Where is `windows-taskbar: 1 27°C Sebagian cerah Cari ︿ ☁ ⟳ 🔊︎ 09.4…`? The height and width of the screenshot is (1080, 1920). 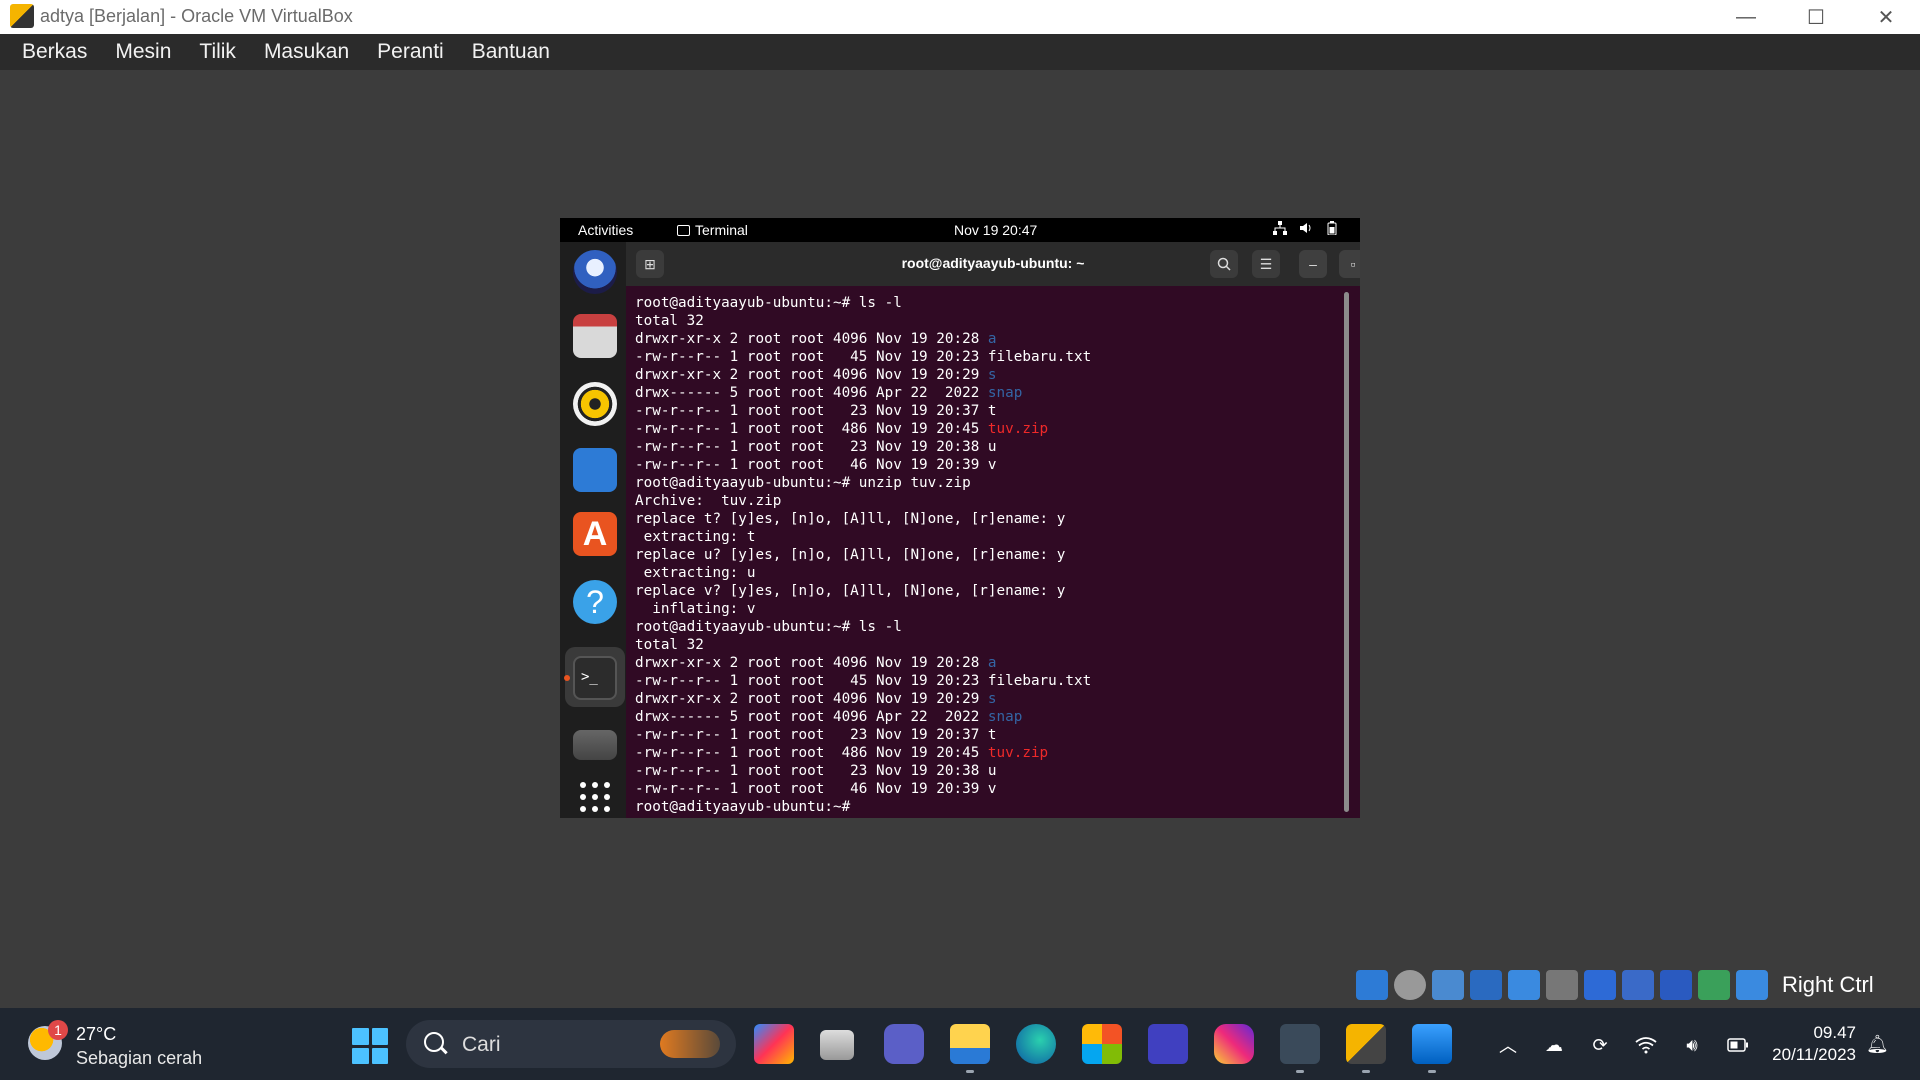
windows-taskbar: 1 27°C Sebagian cerah Cari ︿ ☁ ⟳ 🔊︎ 09.4… is located at coordinates (960, 1044).